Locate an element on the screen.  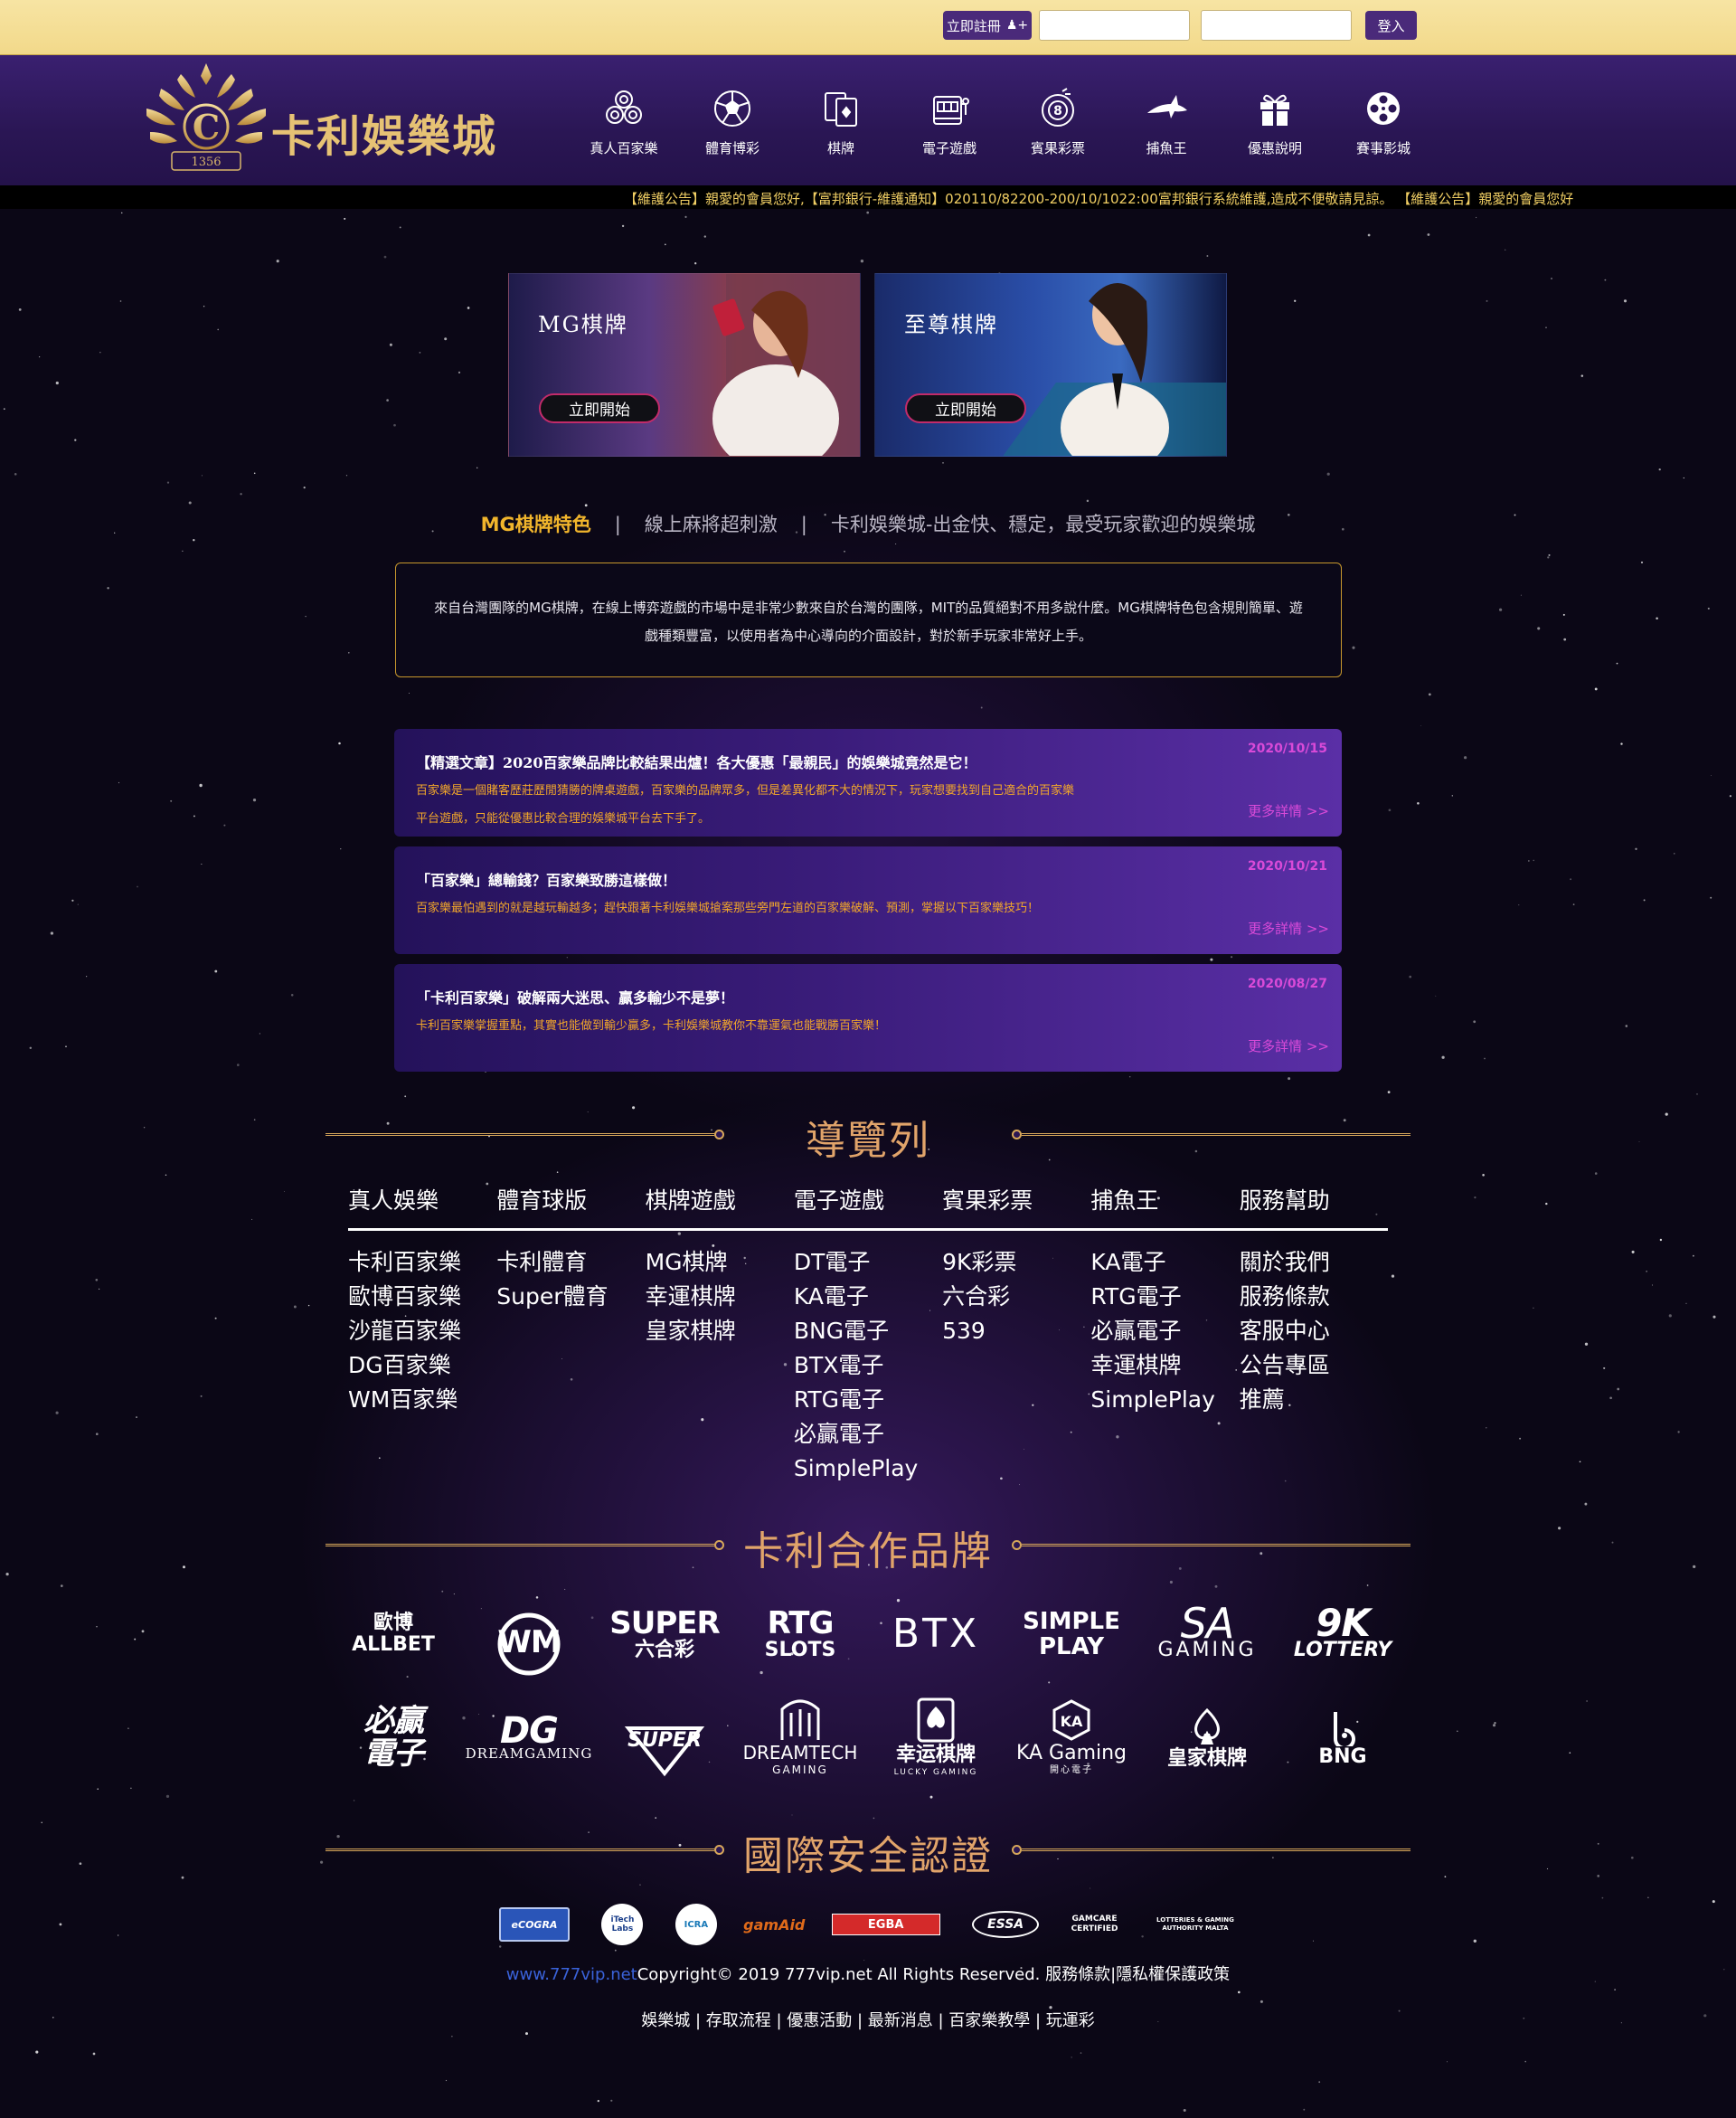
brand-logo-rtg: RTG SLOTS is located at coordinates (800, 1634).